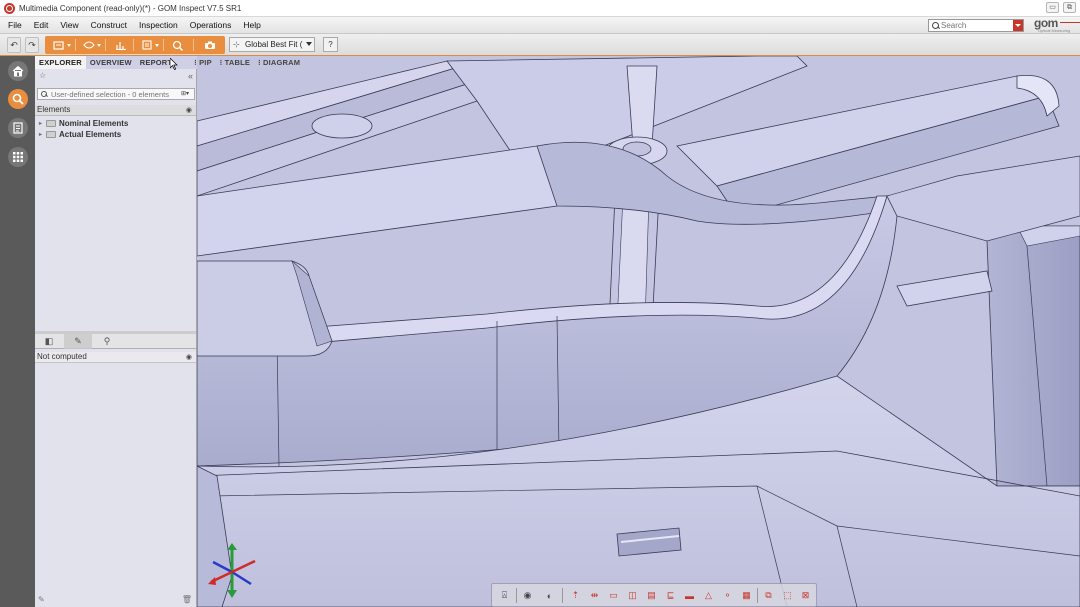 The height and width of the screenshot is (607, 1080). I want to click on tab-properties: ◧, so click(49, 341).